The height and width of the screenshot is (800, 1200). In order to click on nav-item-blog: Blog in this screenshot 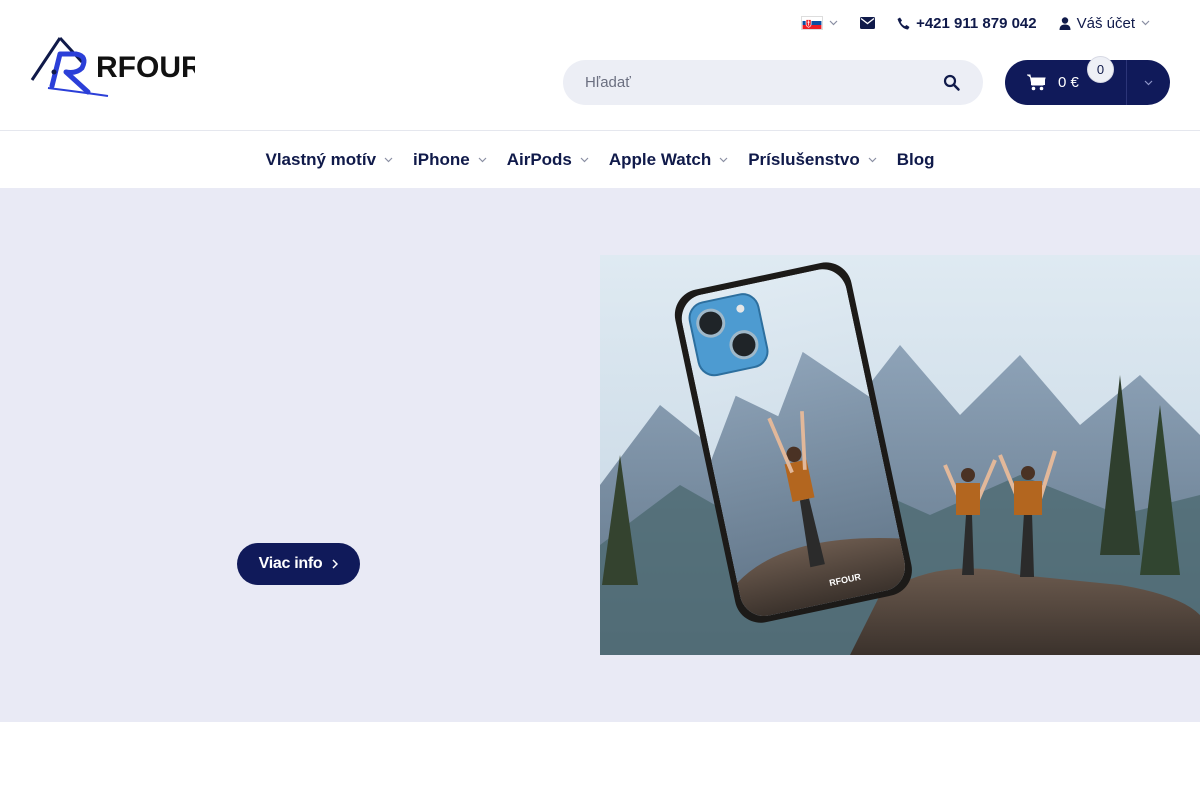, I will do `click(916, 160)`.